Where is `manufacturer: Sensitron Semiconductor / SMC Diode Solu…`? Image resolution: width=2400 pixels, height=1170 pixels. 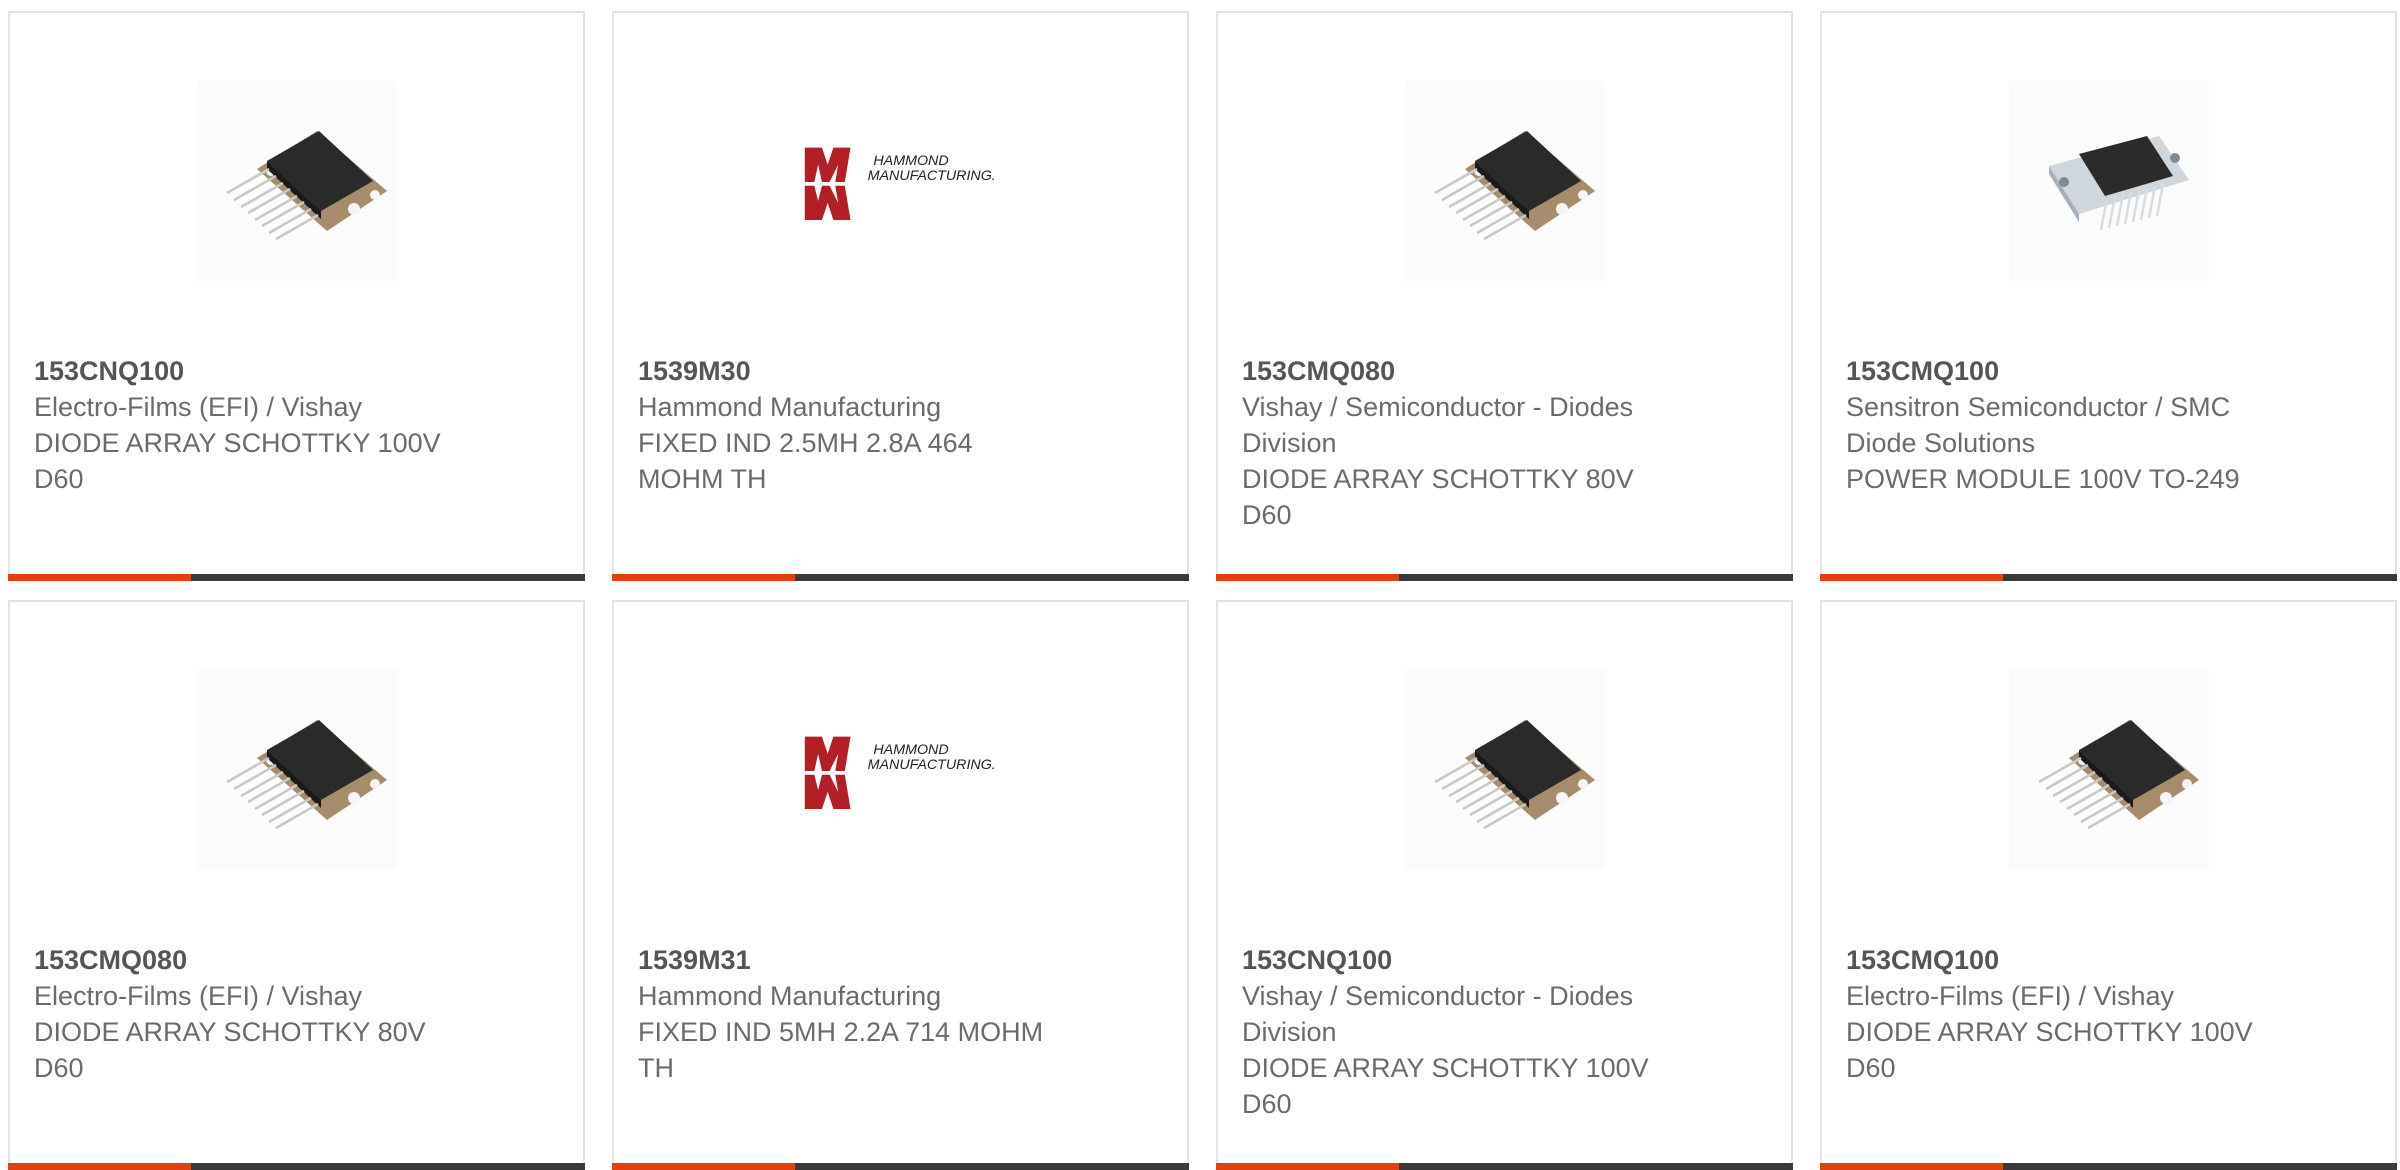
manufacturer: Sensitron Semiconductor / SMC Diode Solu… is located at coordinates (2038, 425).